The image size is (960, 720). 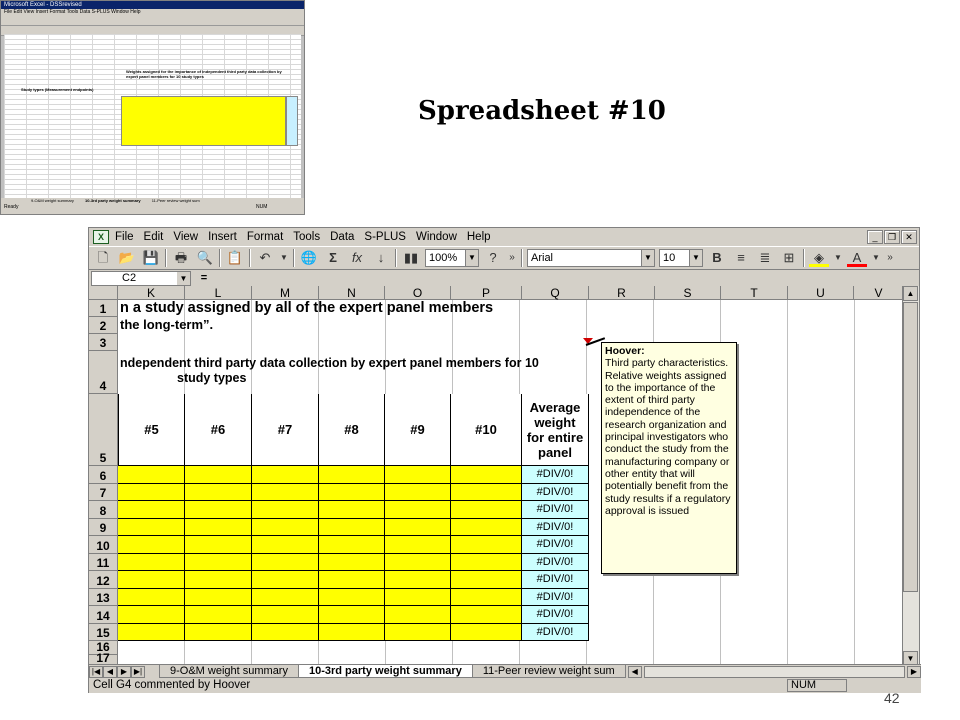 What do you see at coordinates (103, 562) in the screenshot?
I see `row-header-11: 11` at bounding box center [103, 562].